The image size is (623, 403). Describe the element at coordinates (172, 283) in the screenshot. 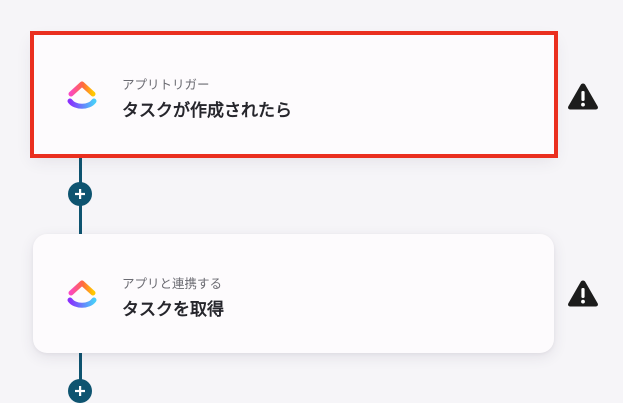

I see `step-type-label: アプリと連携する` at that location.